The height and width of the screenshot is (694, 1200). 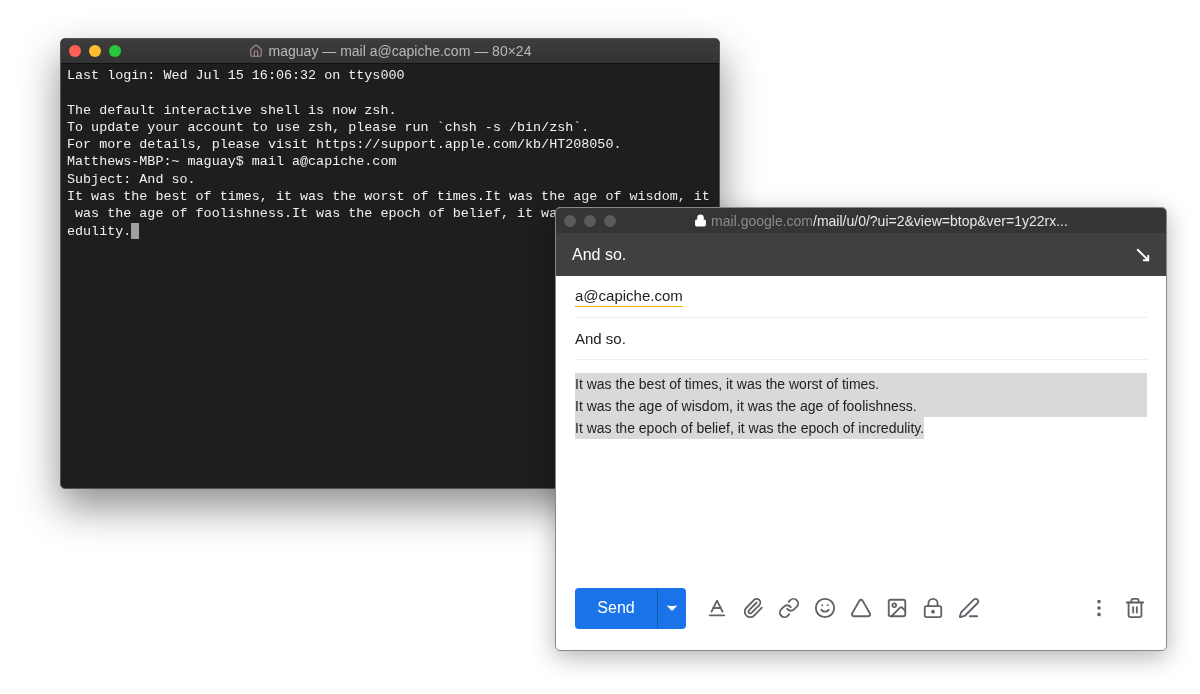 What do you see at coordinates (861, 608) in the screenshot?
I see `triangle-icon` at bounding box center [861, 608].